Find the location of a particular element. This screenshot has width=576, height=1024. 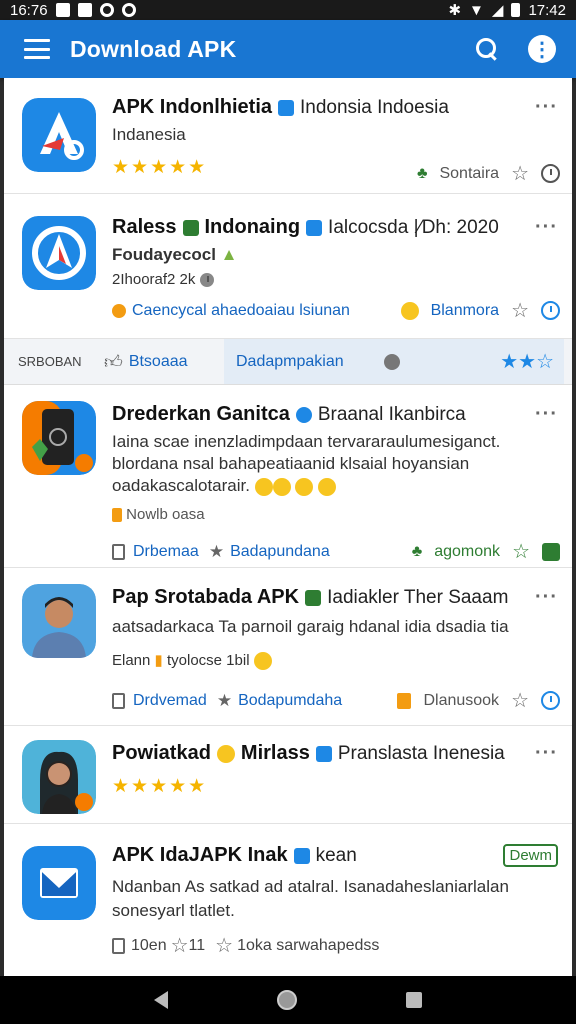

app-name: Raless is located at coordinates (144, 227).